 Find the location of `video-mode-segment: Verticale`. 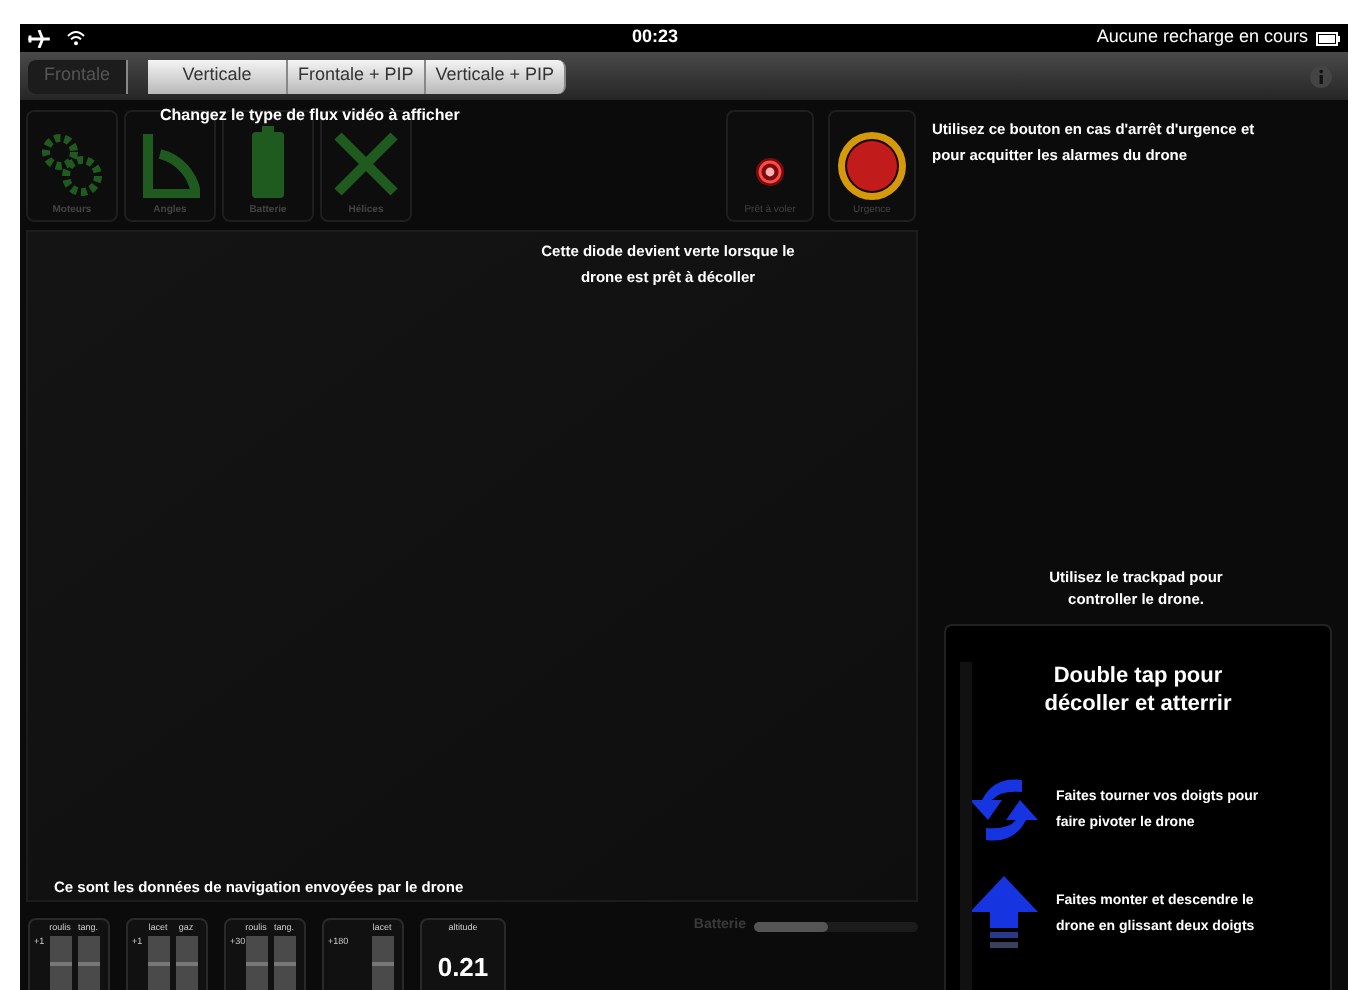

video-mode-segment: Verticale is located at coordinates (218, 76).